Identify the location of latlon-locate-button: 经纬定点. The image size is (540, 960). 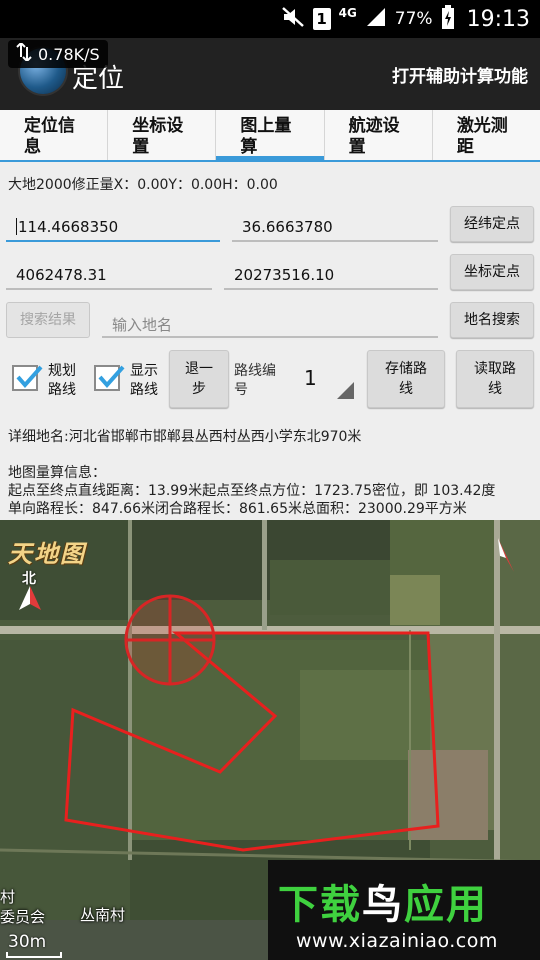
(492, 224).